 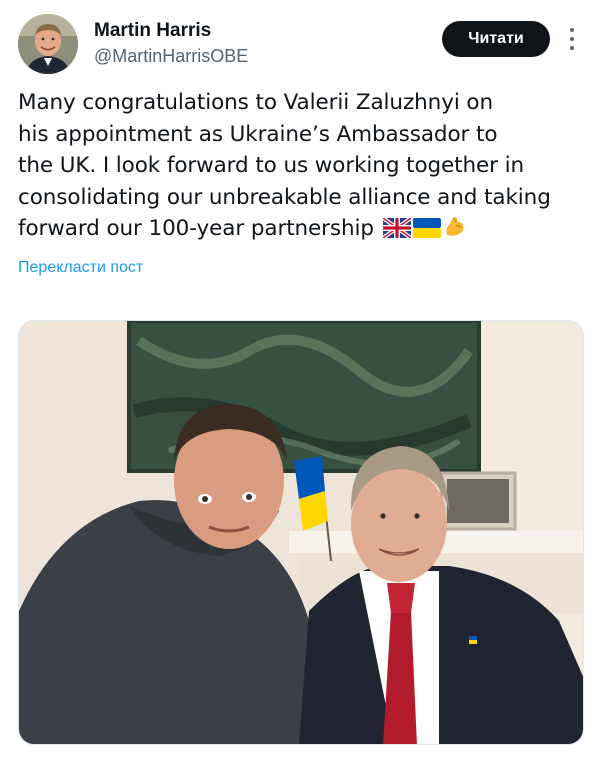 What do you see at coordinates (48, 44) in the screenshot?
I see `avatar` at bounding box center [48, 44].